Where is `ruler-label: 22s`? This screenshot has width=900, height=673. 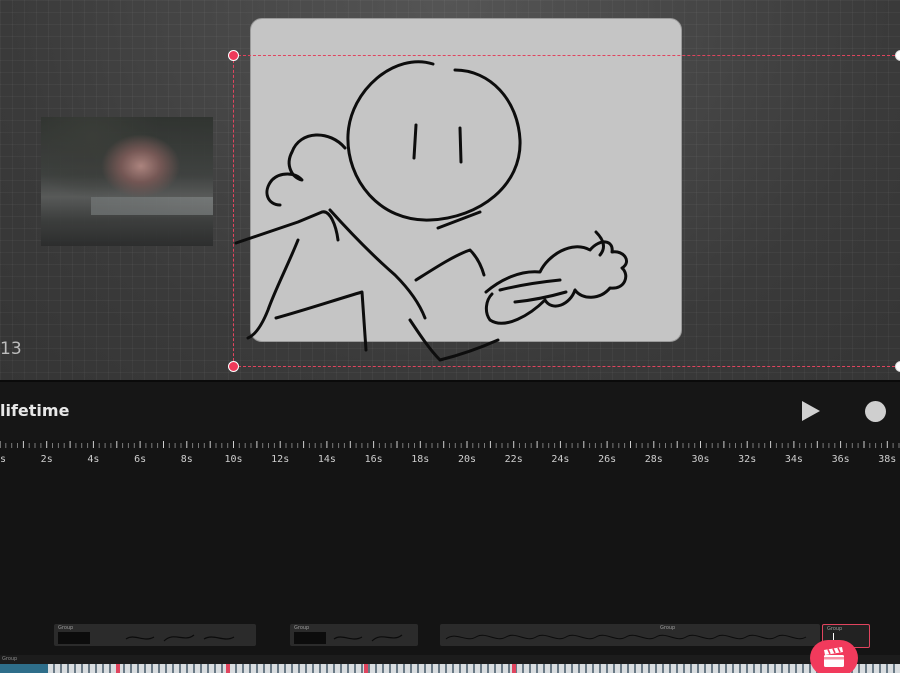
ruler-label: 22s is located at coordinates (514, 459).